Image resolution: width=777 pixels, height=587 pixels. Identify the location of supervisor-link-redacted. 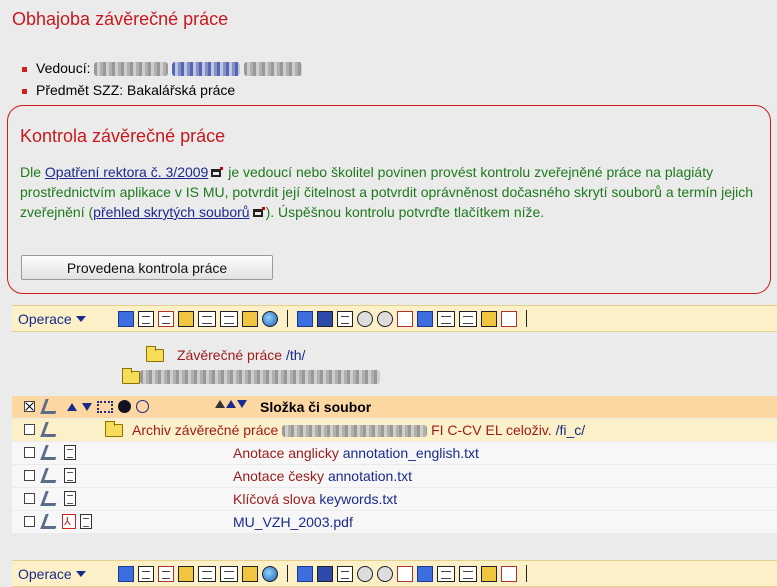
(206, 69).